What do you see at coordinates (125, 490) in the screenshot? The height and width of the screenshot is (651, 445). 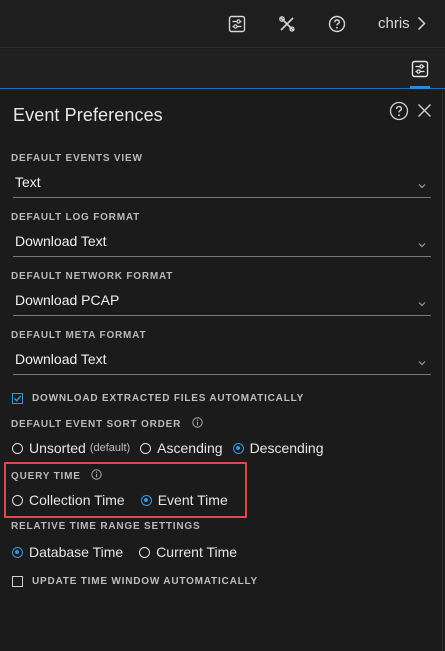 I see `query-time-highlight` at bounding box center [125, 490].